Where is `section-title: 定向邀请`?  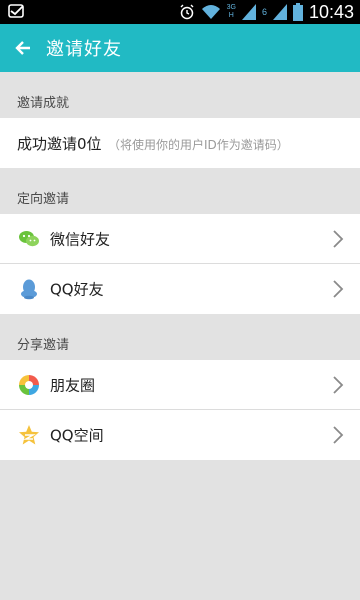
section-title: 定向邀请 is located at coordinates (43, 199).